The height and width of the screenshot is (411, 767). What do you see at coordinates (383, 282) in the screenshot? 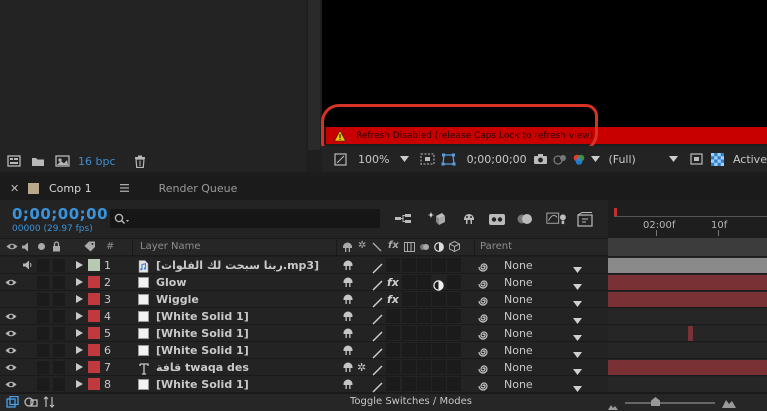
I see `layer-row: 2 Glow fx None` at bounding box center [383, 282].